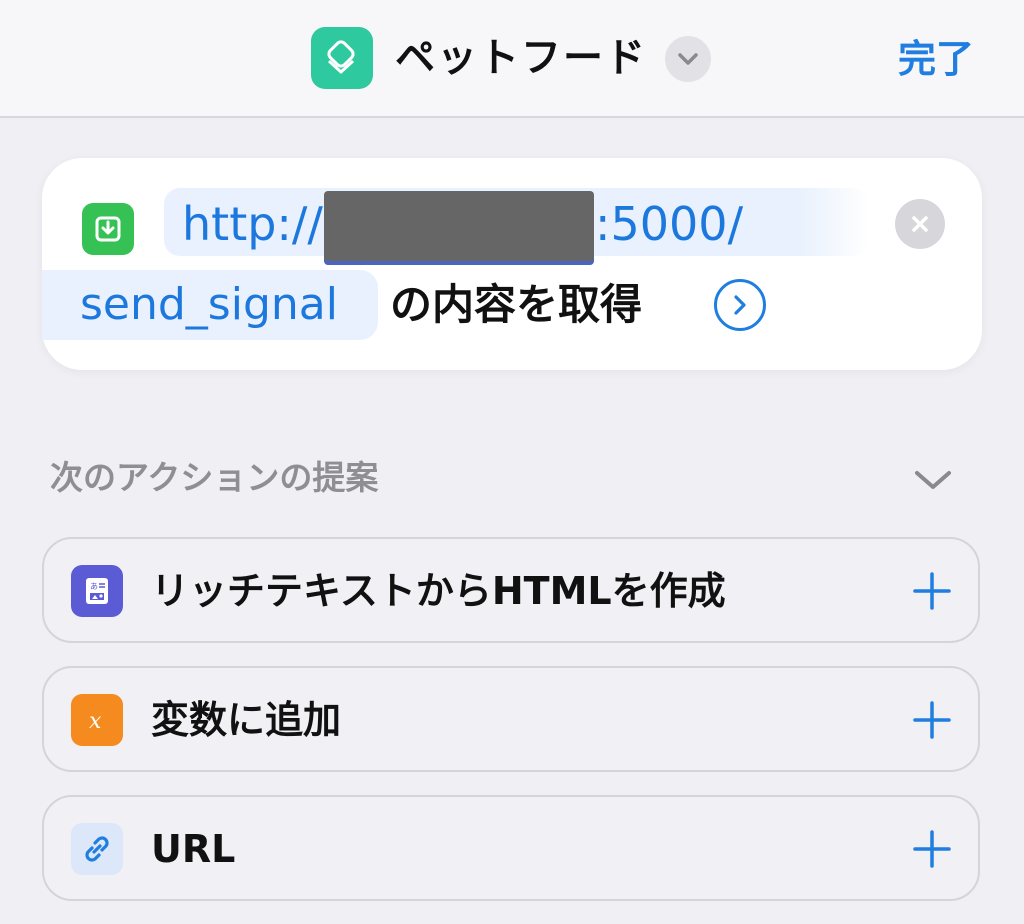 This screenshot has height=924, width=1024. What do you see at coordinates (933, 480) in the screenshot?
I see `collapse-chevron-icon` at bounding box center [933, 480].